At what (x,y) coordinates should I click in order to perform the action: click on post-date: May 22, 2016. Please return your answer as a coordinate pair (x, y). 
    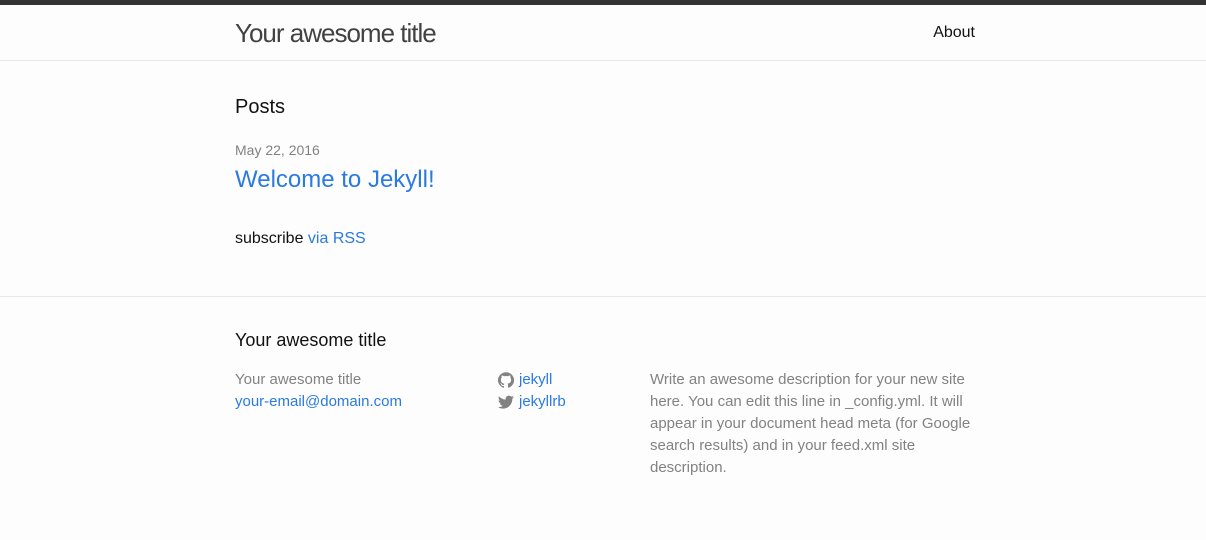
    Looking at the image, I should click on (277, 150).